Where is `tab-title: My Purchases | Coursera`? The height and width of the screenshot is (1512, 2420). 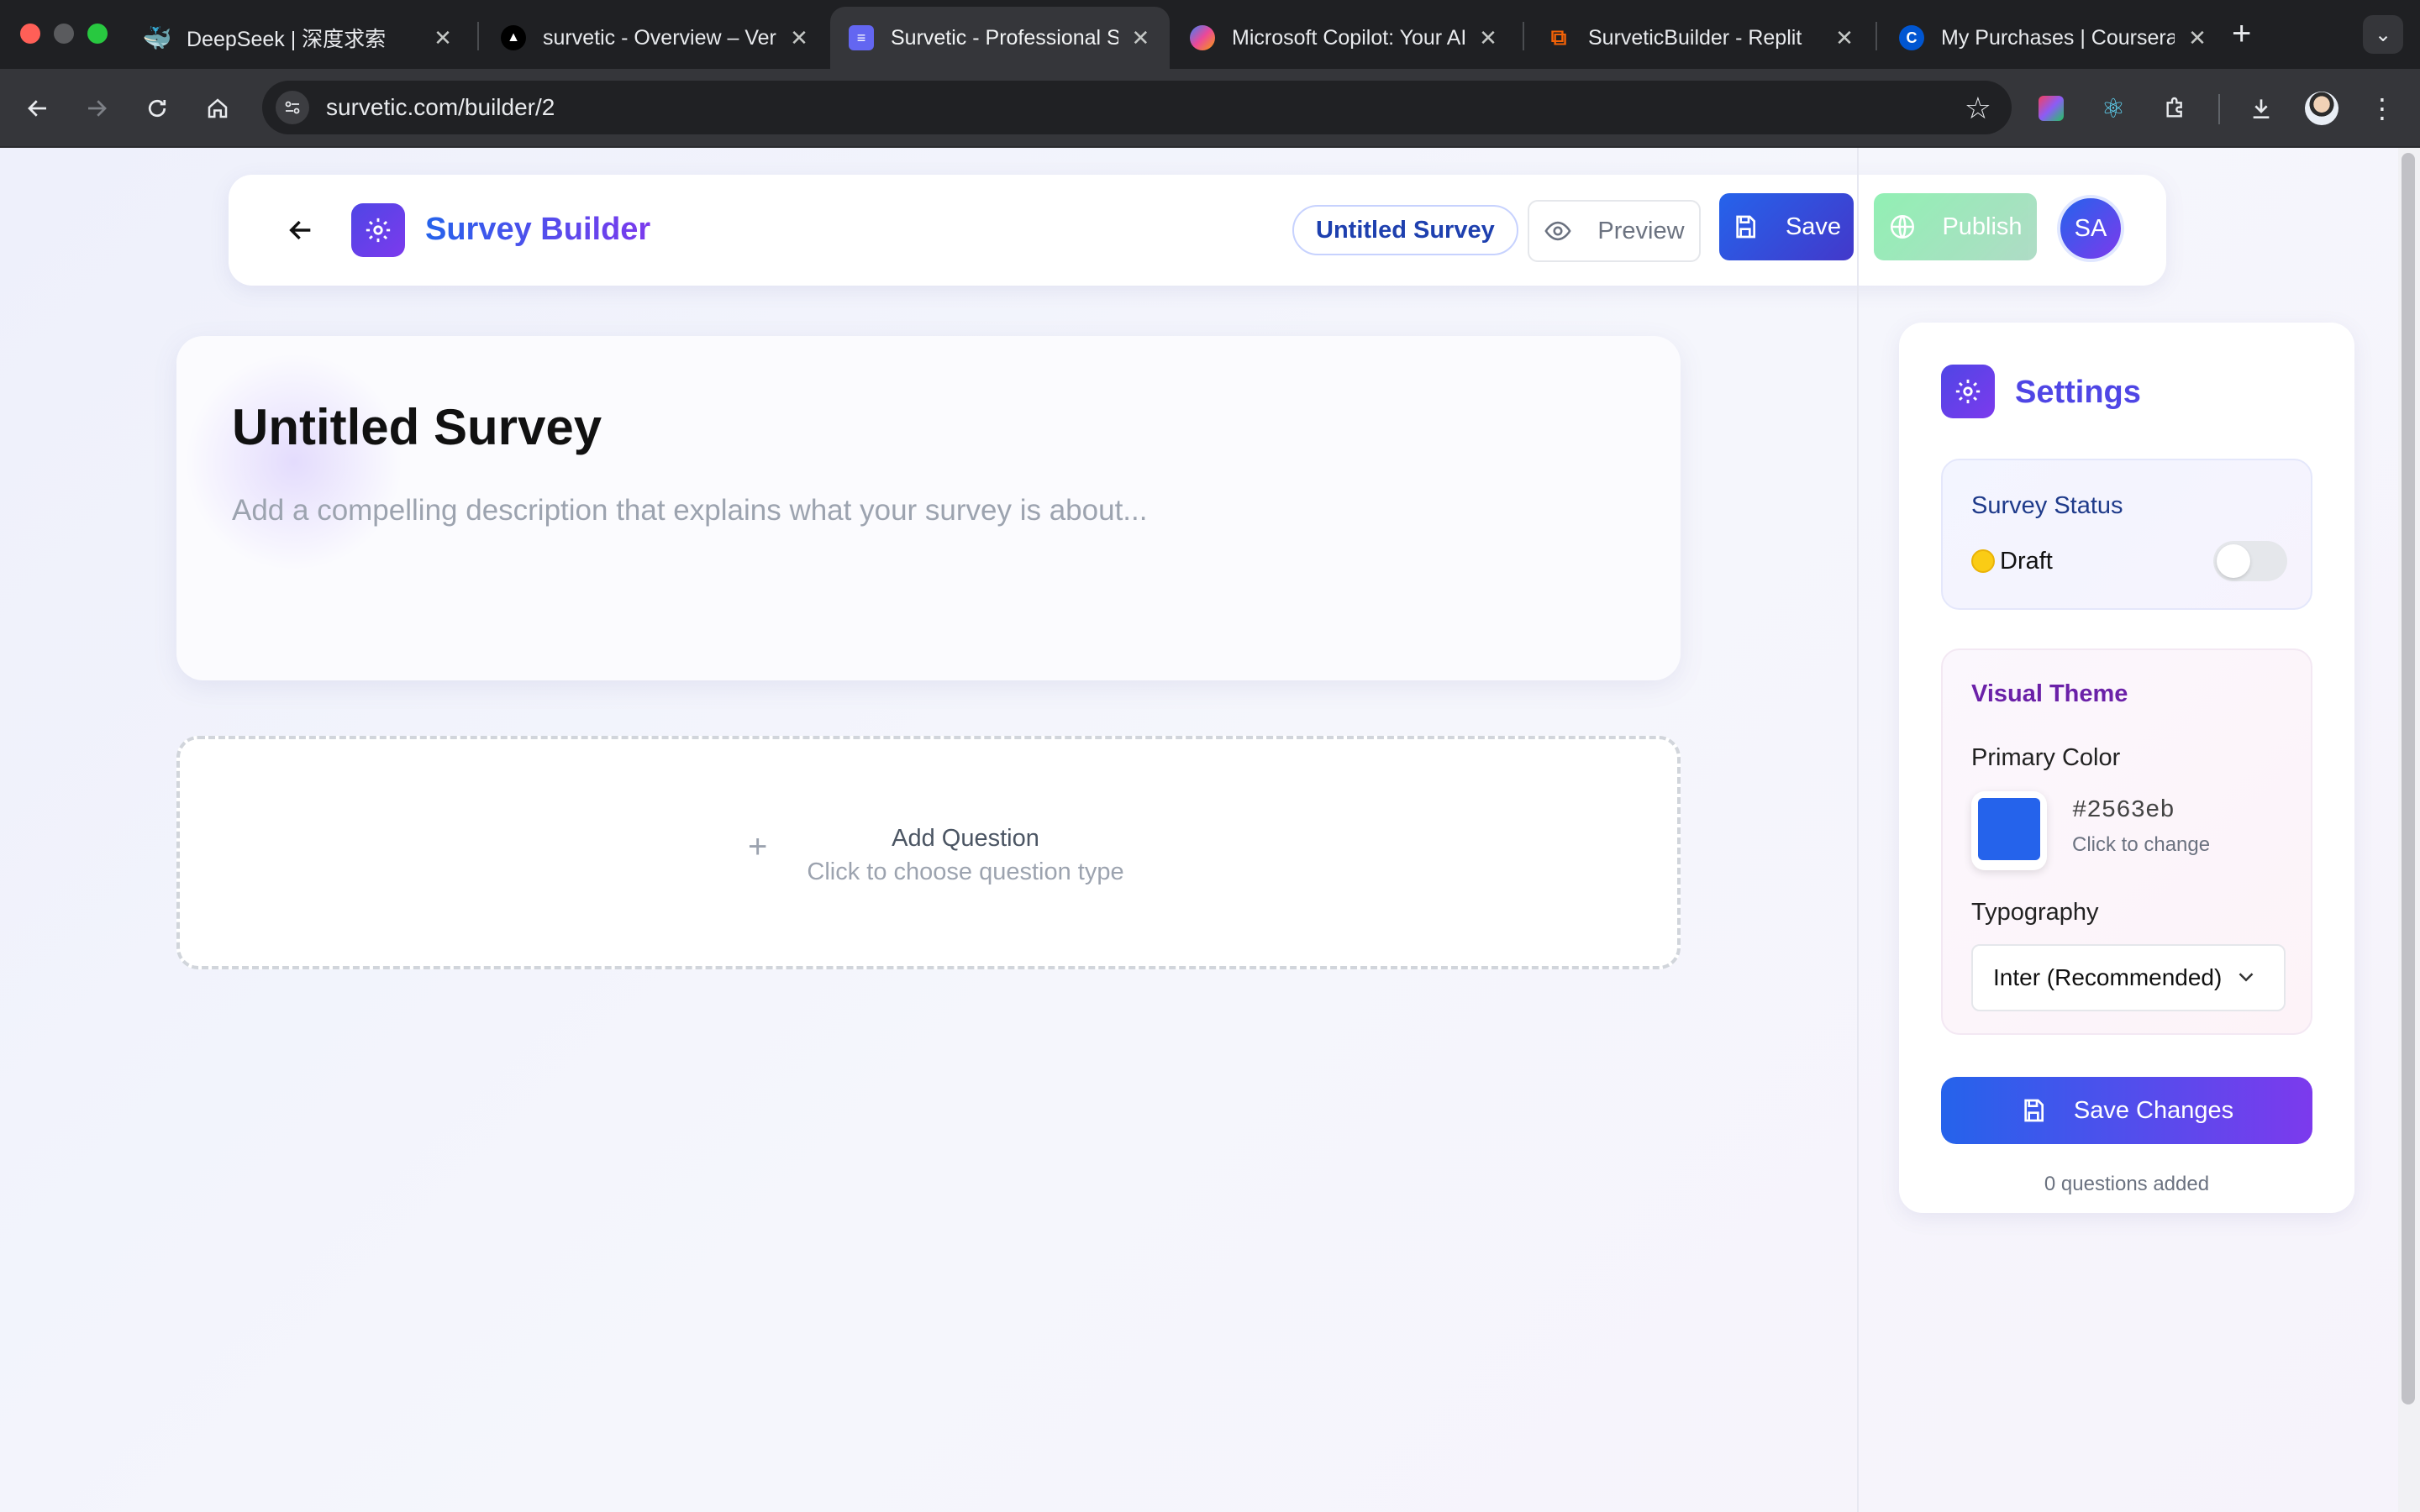 tab-title: My Purchases | Coursera is located at coordinates (2058, 37).